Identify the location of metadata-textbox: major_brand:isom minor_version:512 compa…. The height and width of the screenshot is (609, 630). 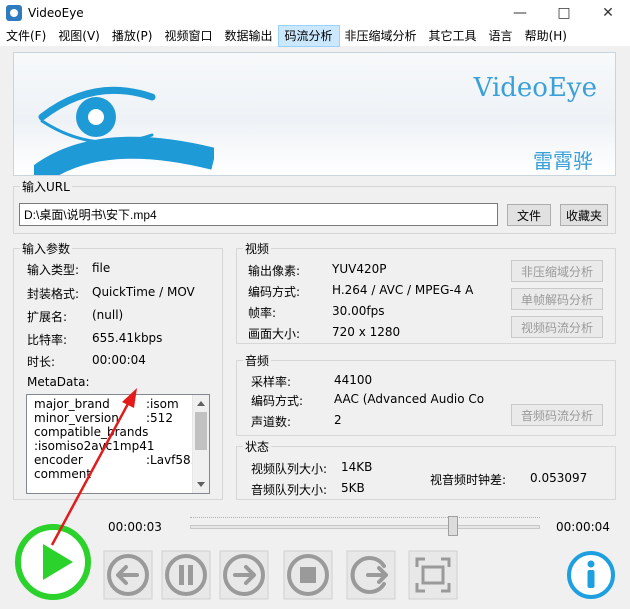
(118, 444).